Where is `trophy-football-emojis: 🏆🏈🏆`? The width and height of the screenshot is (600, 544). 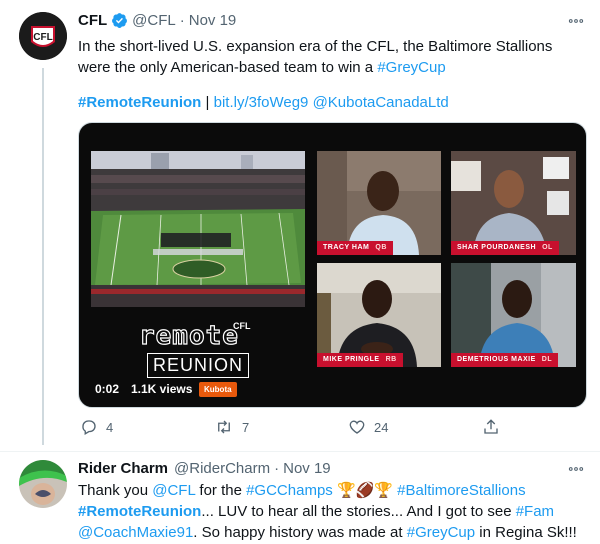 trophy-football-emojis: 🏆🏈🏆 is located at coordinates (364, 490).